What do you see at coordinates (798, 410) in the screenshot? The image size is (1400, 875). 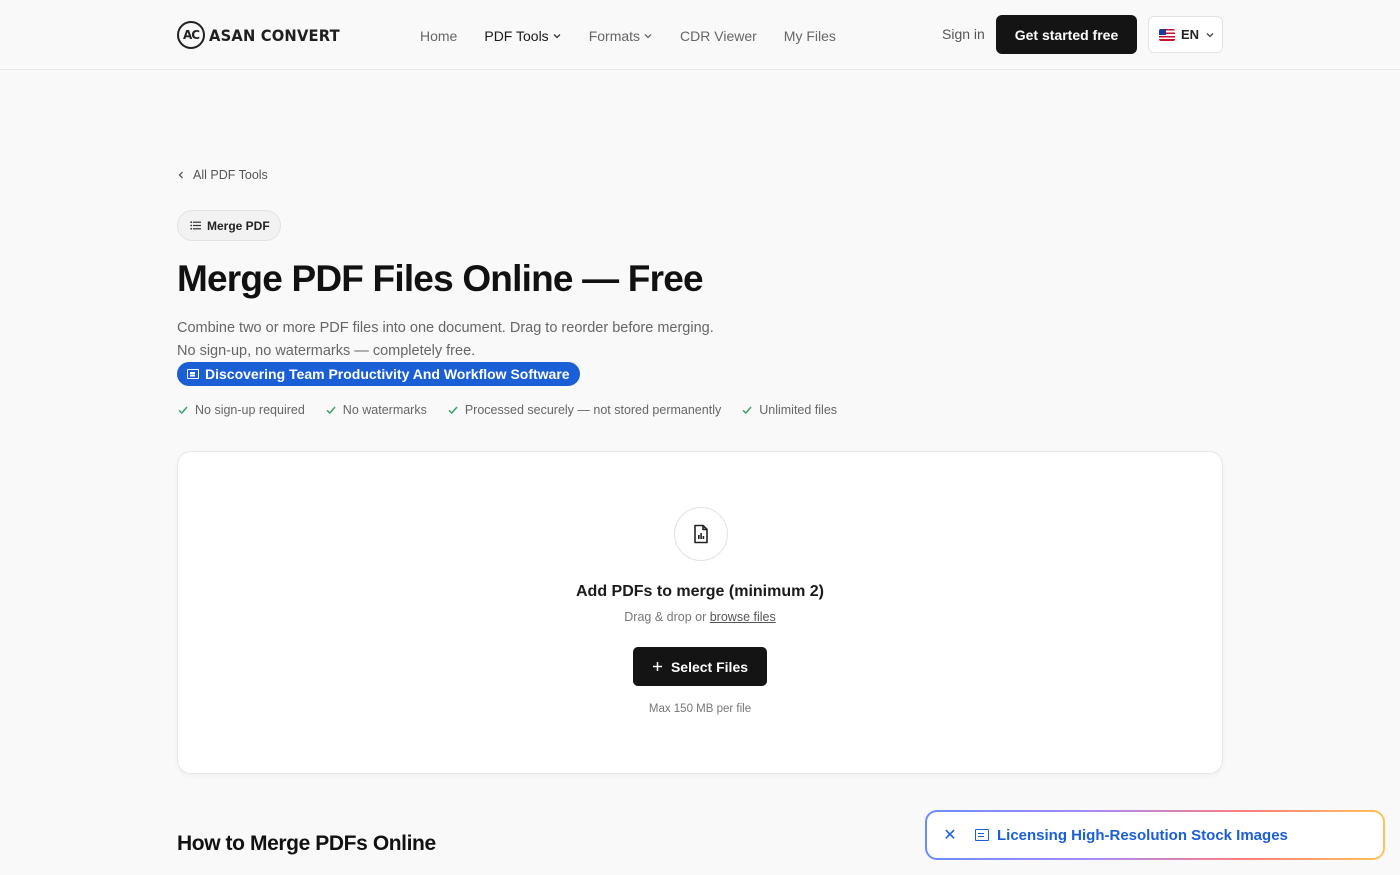 I see `feature-label: Unlimited files` at bounding box center [798, 410].